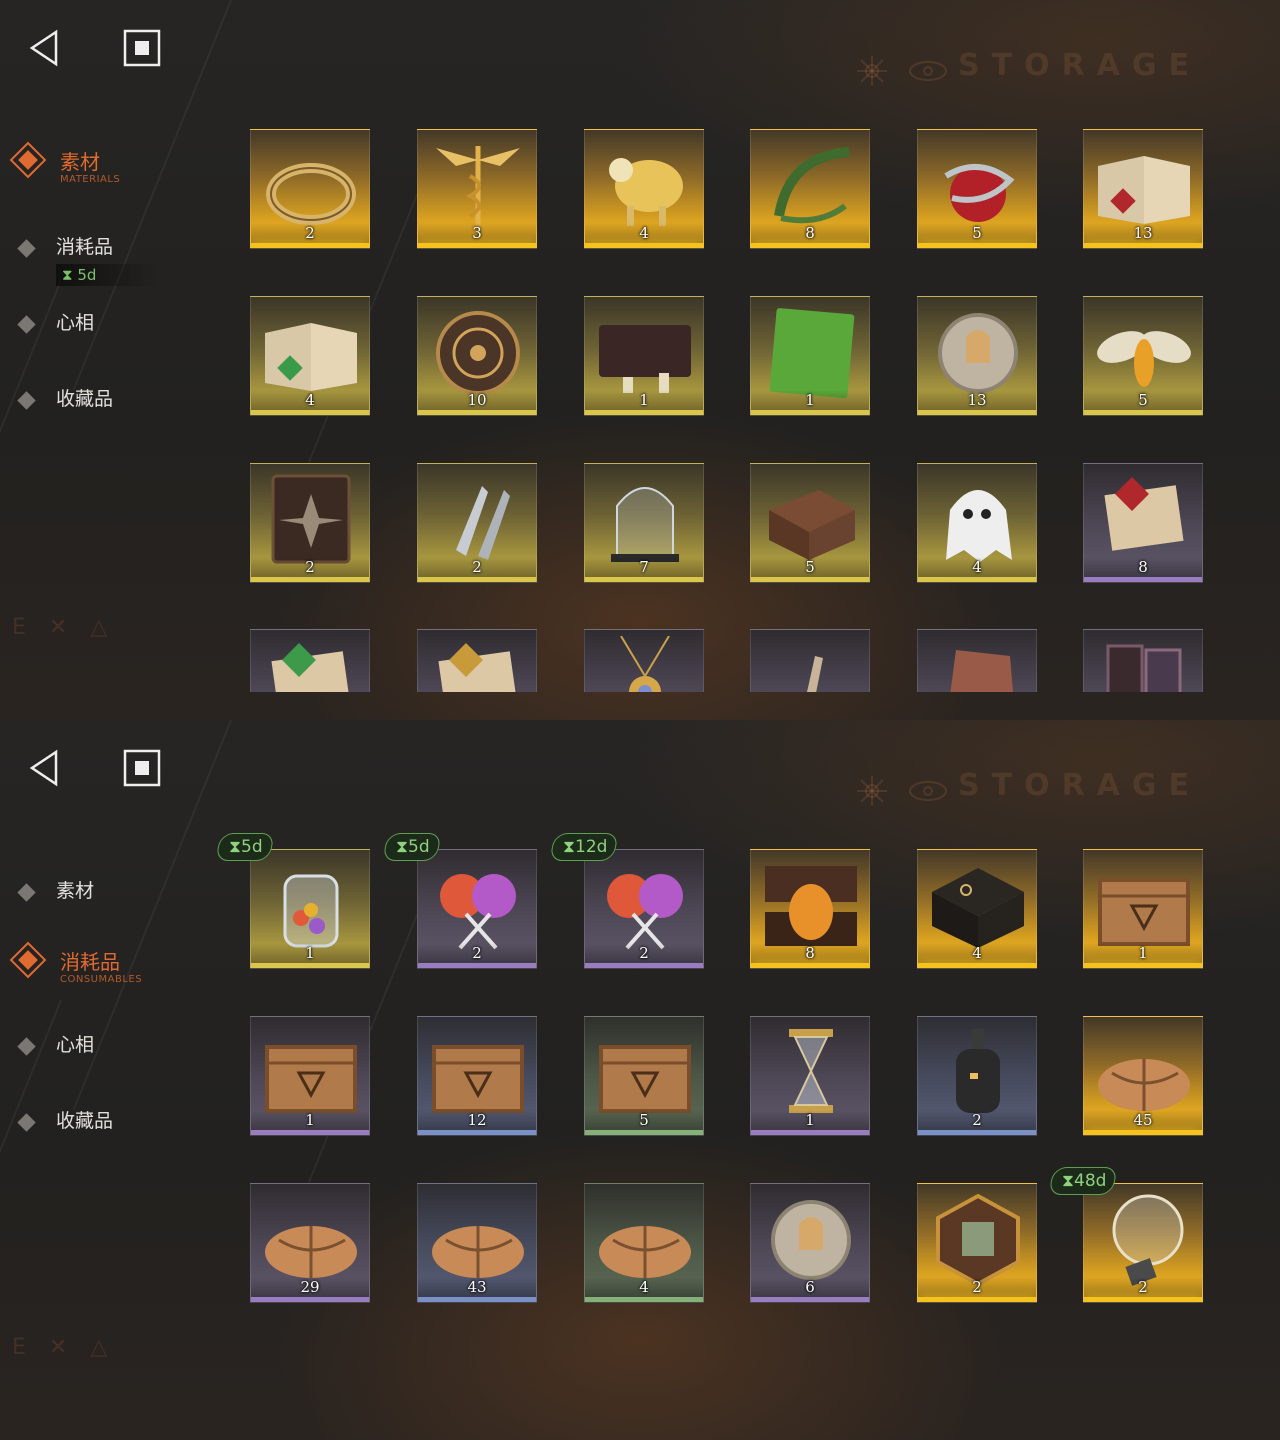 The width and height of the screenshot is (1280, 1440). What do you see at coordinates (64, 1347) in the screenshot?
I see `corner-glyph-icon: E ✕ △` at bounding box center [64, 1347].